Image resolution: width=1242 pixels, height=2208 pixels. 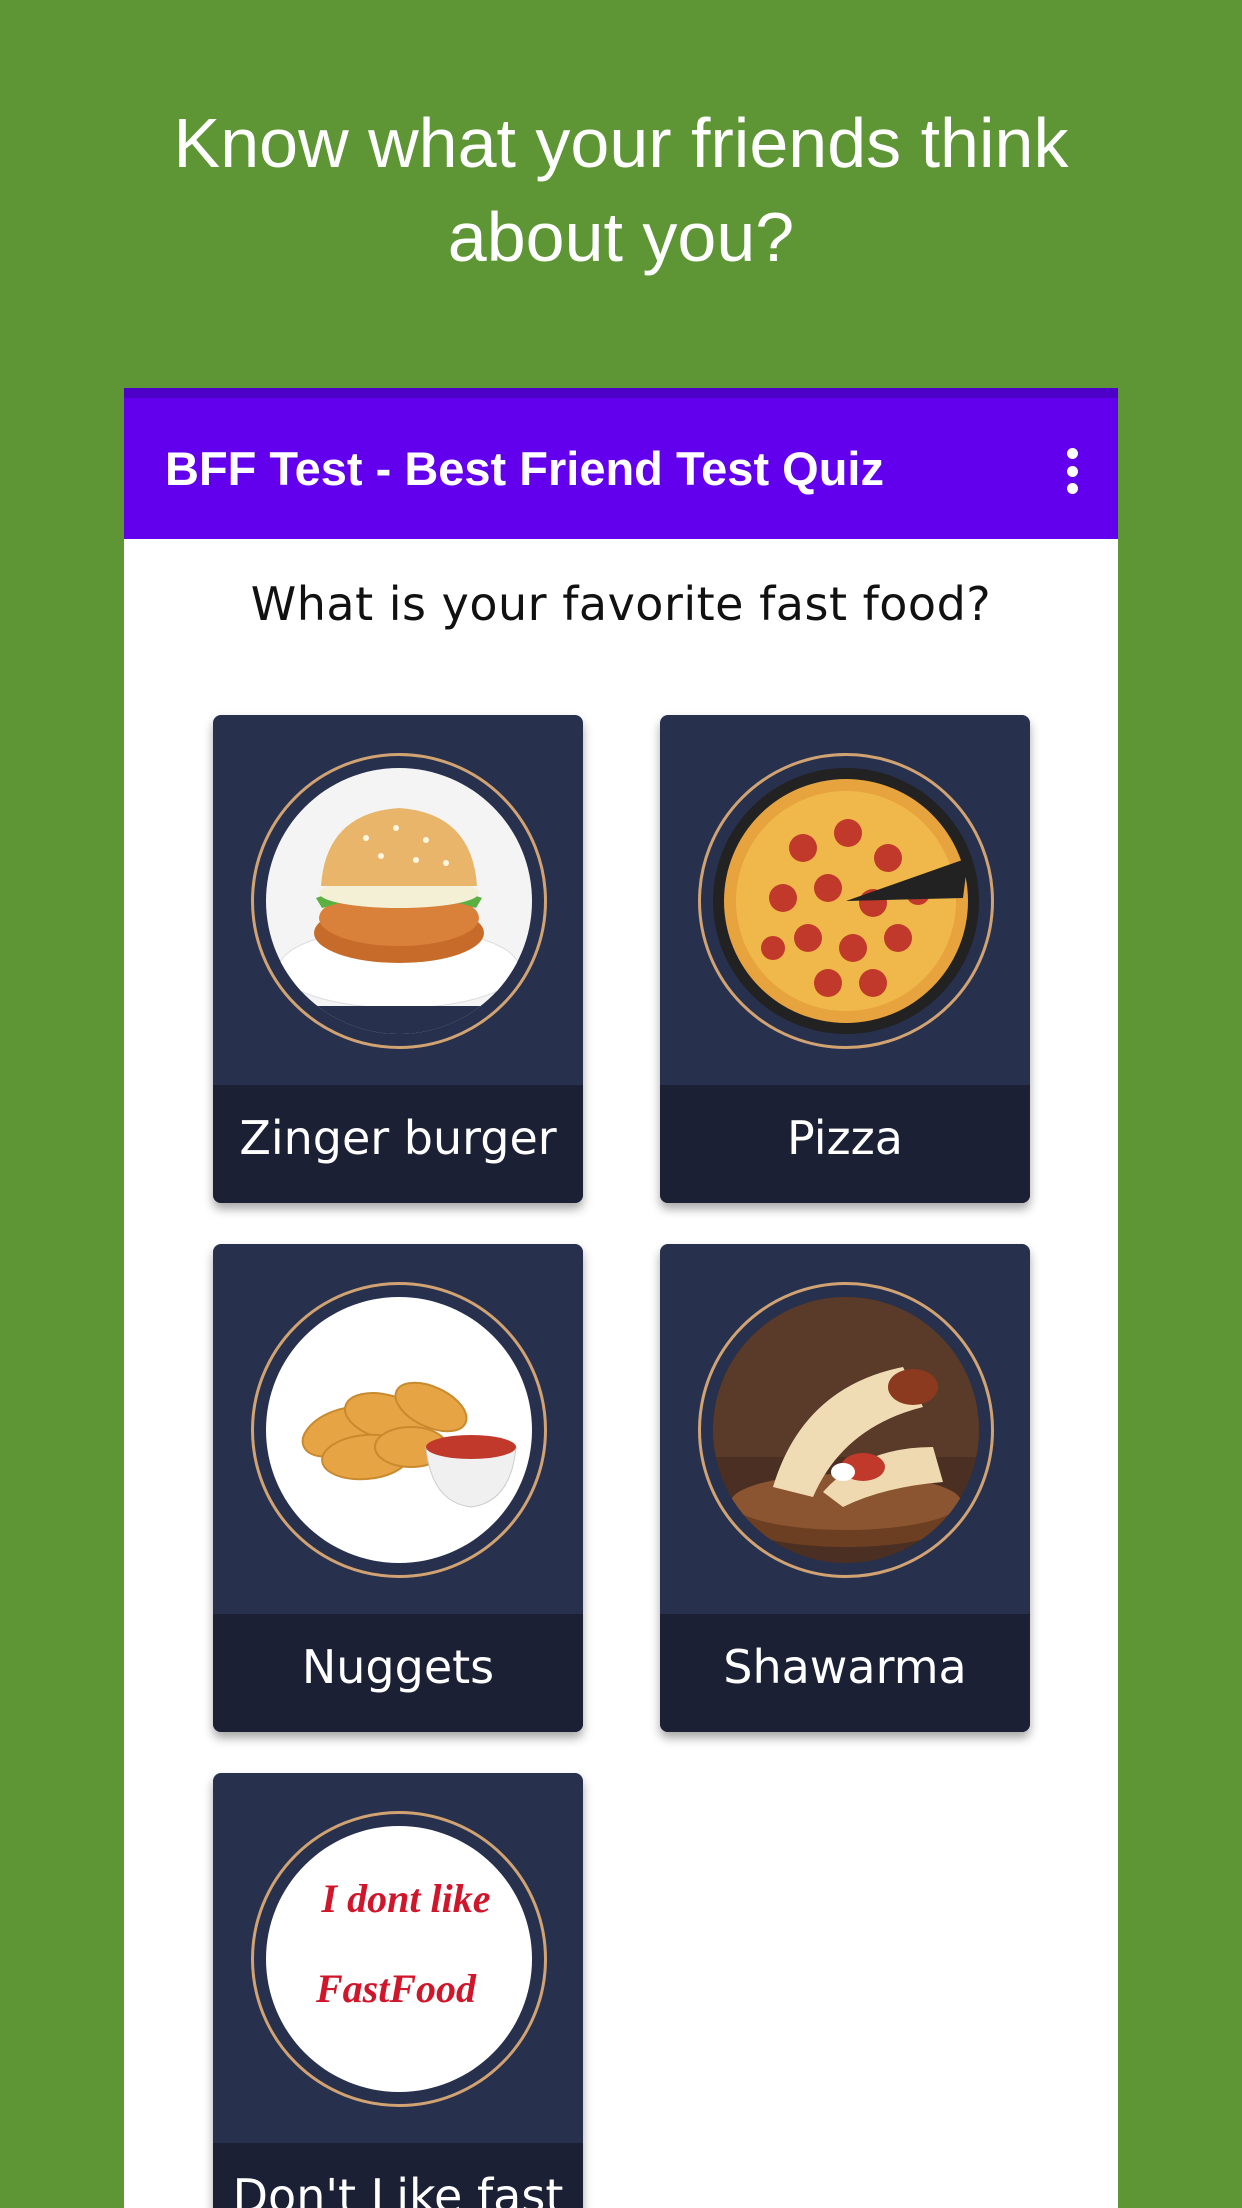 I want to click on headline-line-2: about you?, so click(x=621, y=237).